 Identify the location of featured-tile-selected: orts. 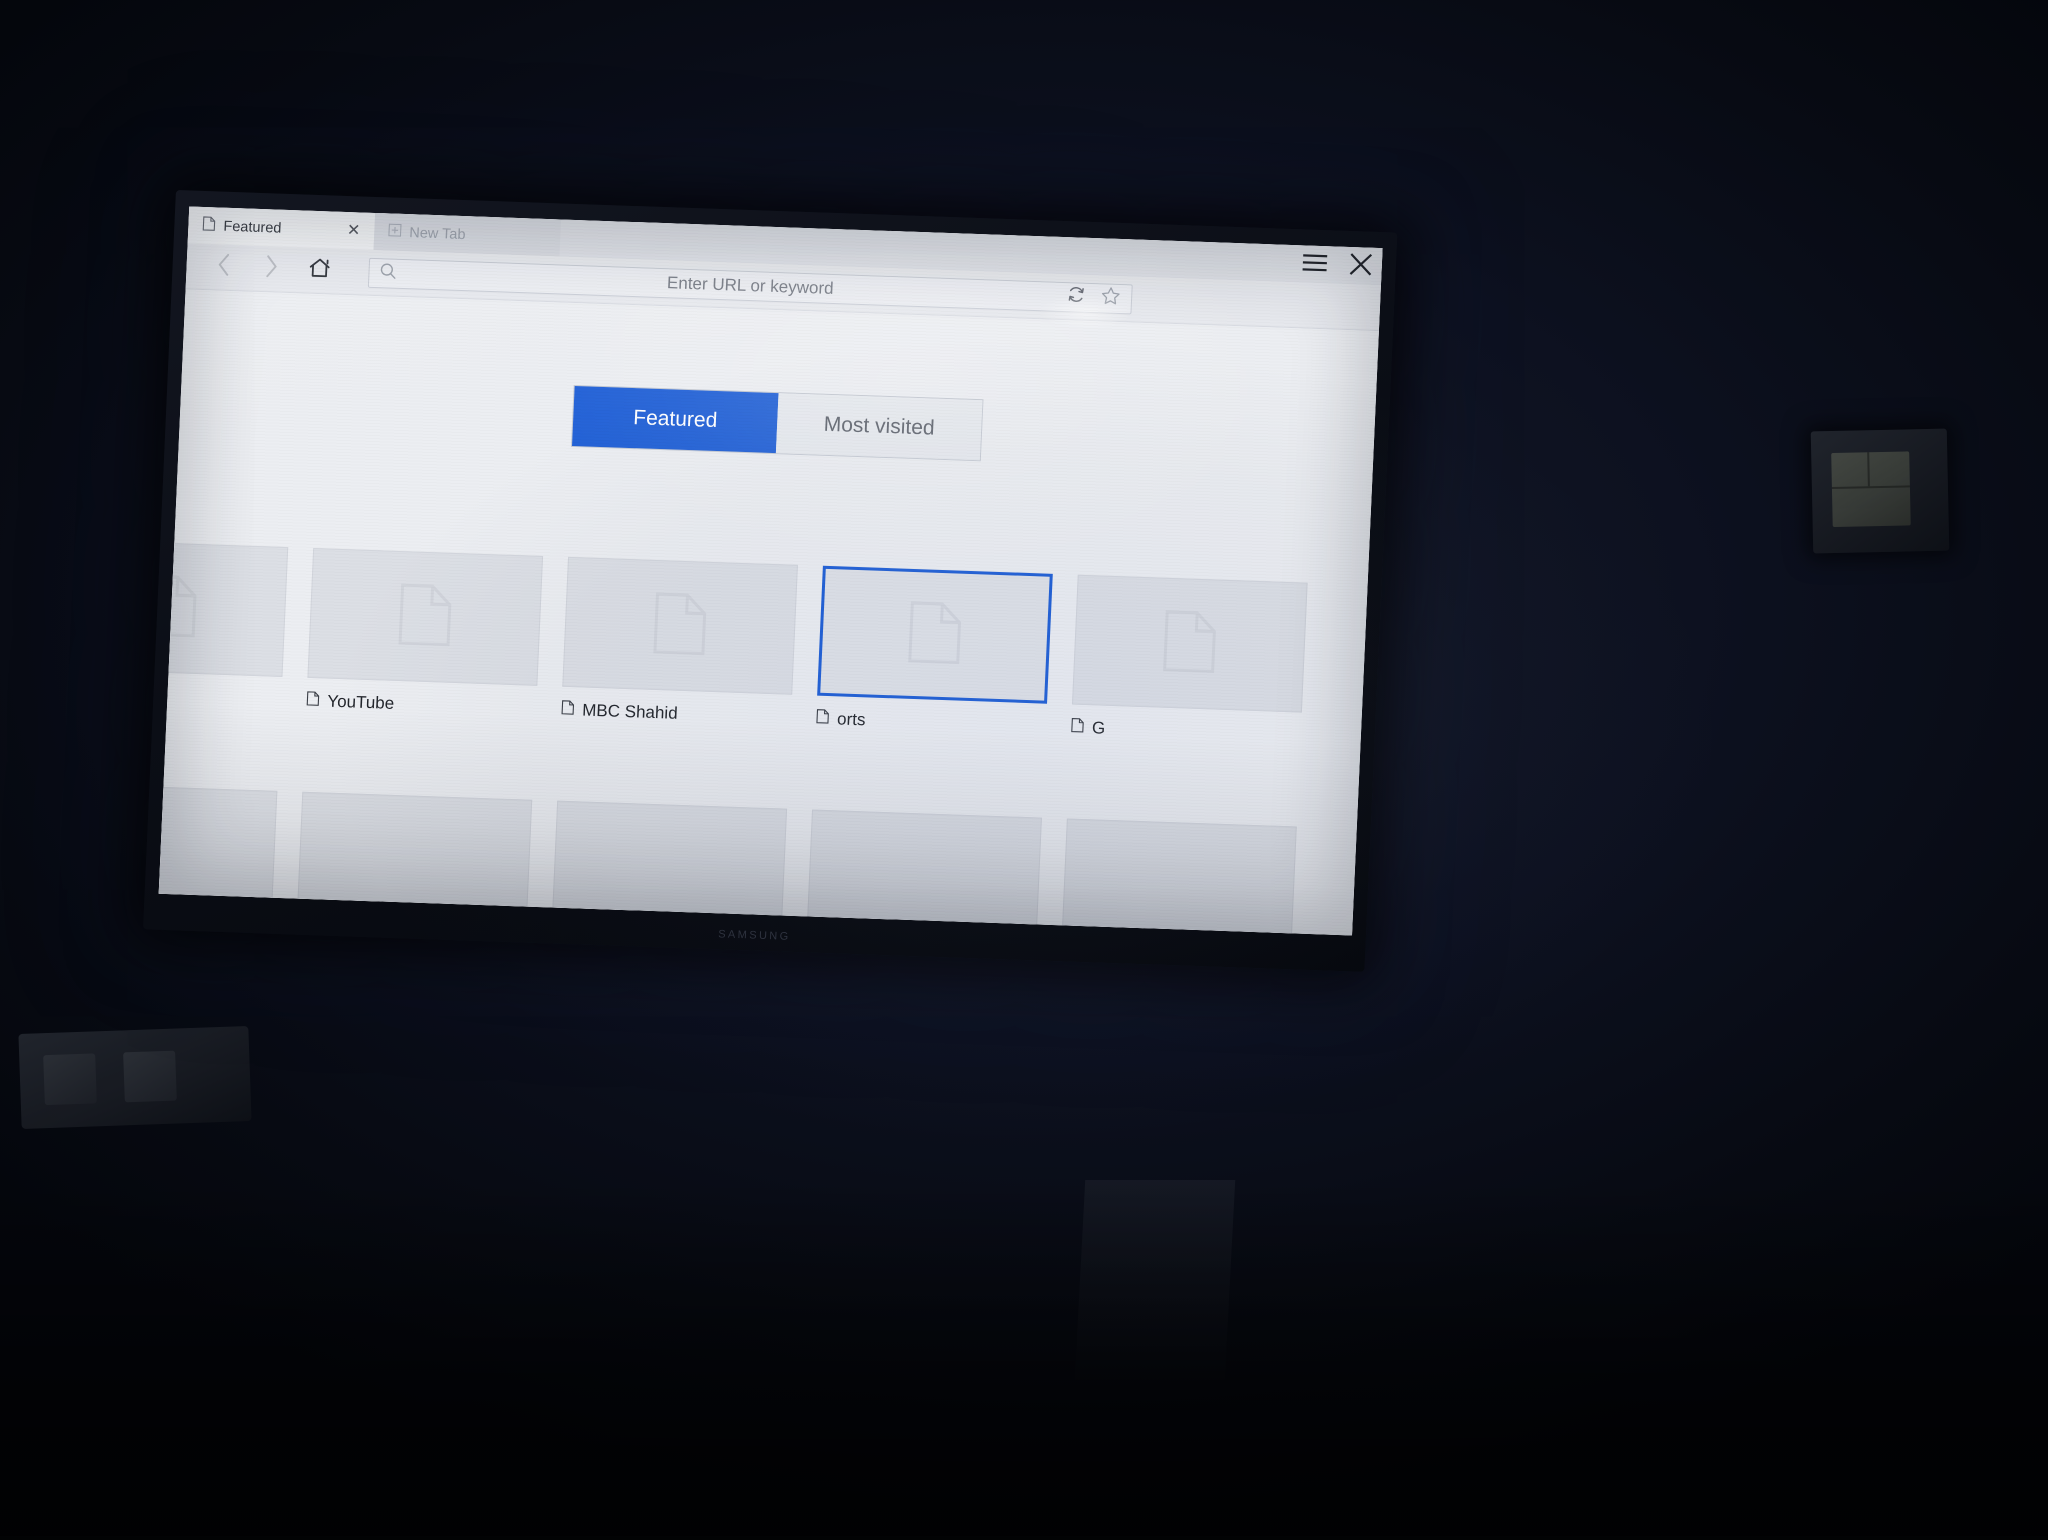
(934, 651).